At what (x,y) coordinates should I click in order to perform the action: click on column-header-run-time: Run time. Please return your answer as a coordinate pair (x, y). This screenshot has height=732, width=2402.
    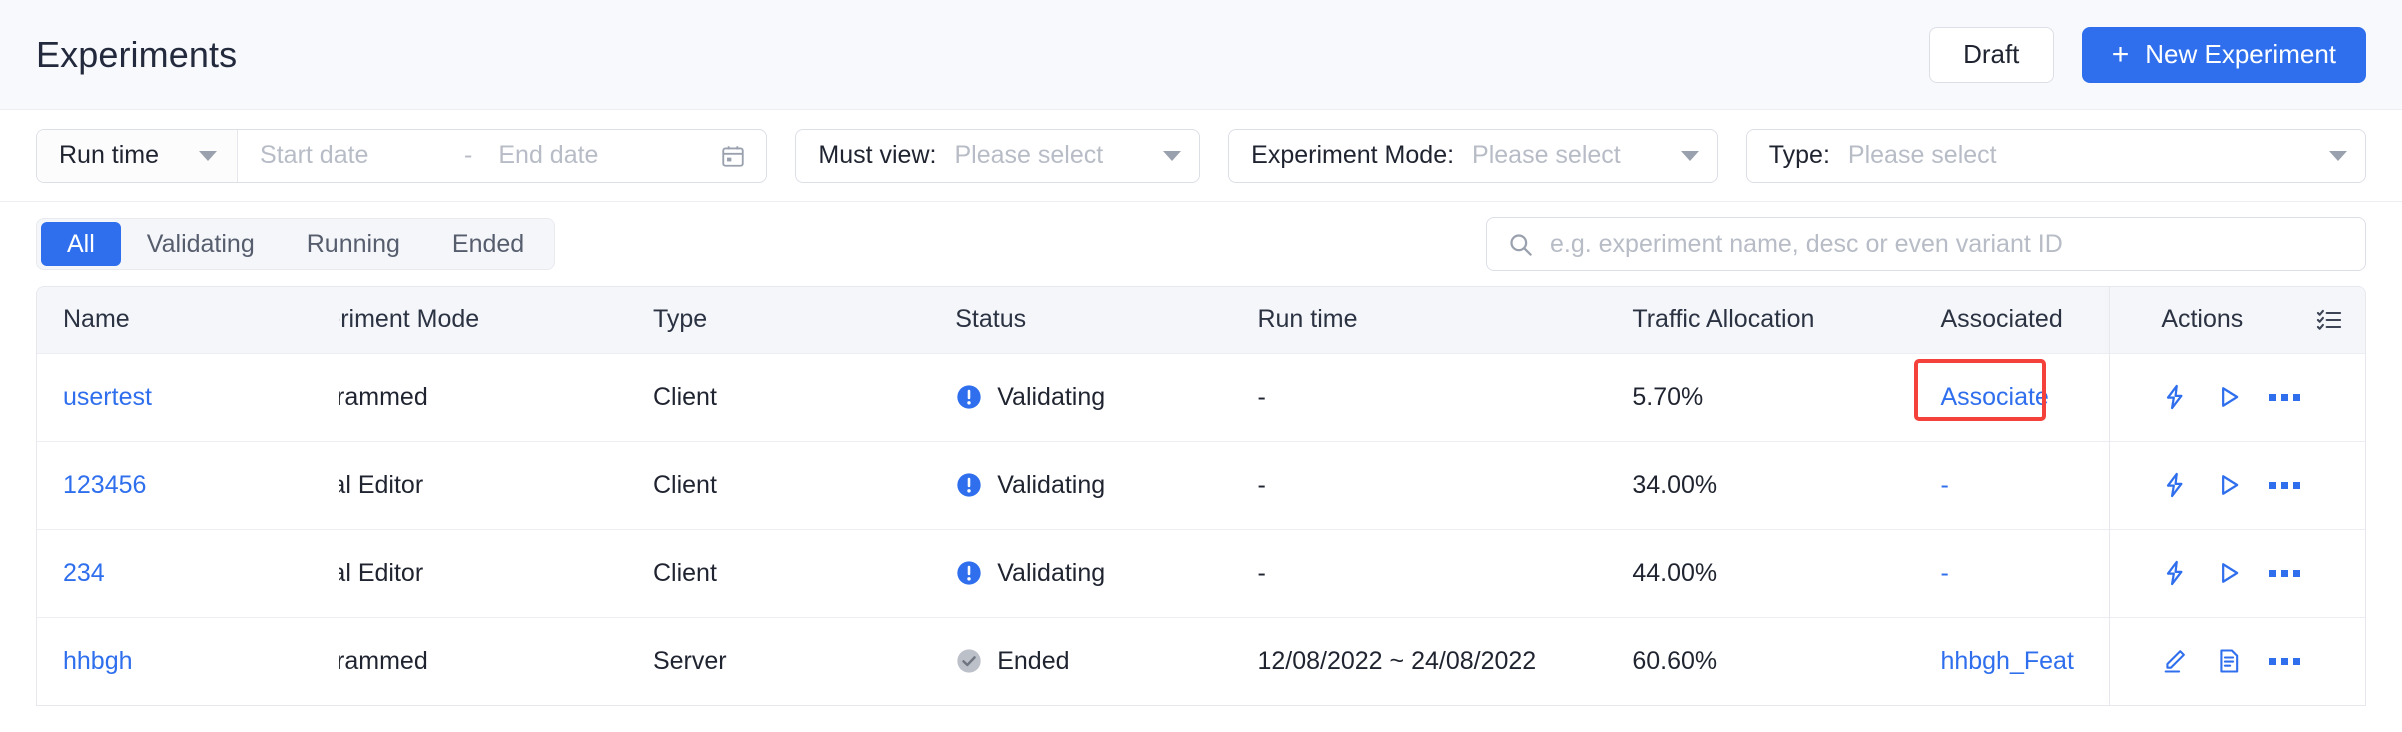
    Looking at the image, I should click on (1418, 320).